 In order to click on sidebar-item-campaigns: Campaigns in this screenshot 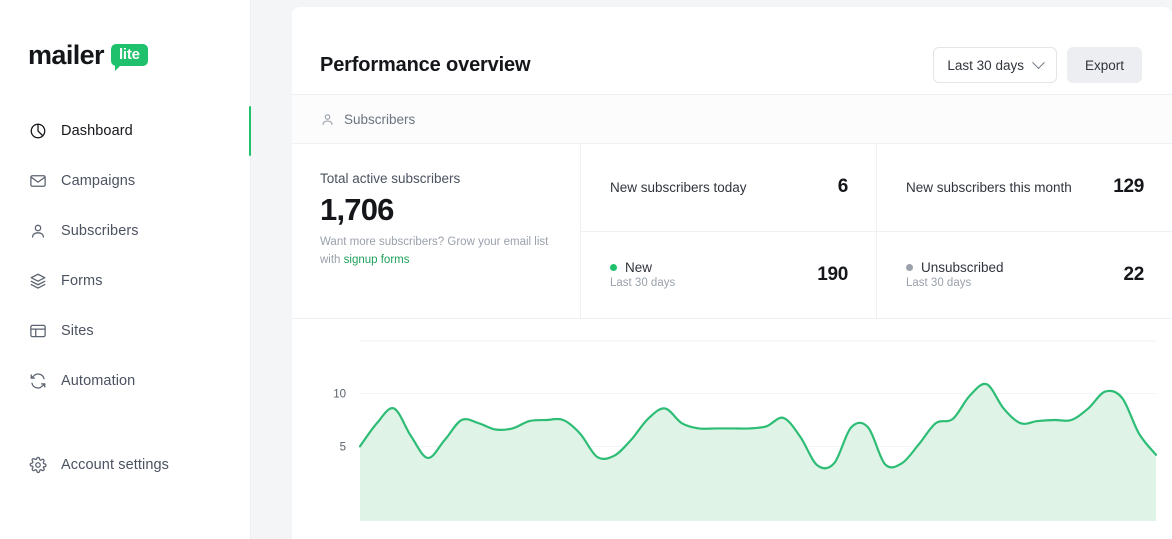, I will do `click(125, 181)`.